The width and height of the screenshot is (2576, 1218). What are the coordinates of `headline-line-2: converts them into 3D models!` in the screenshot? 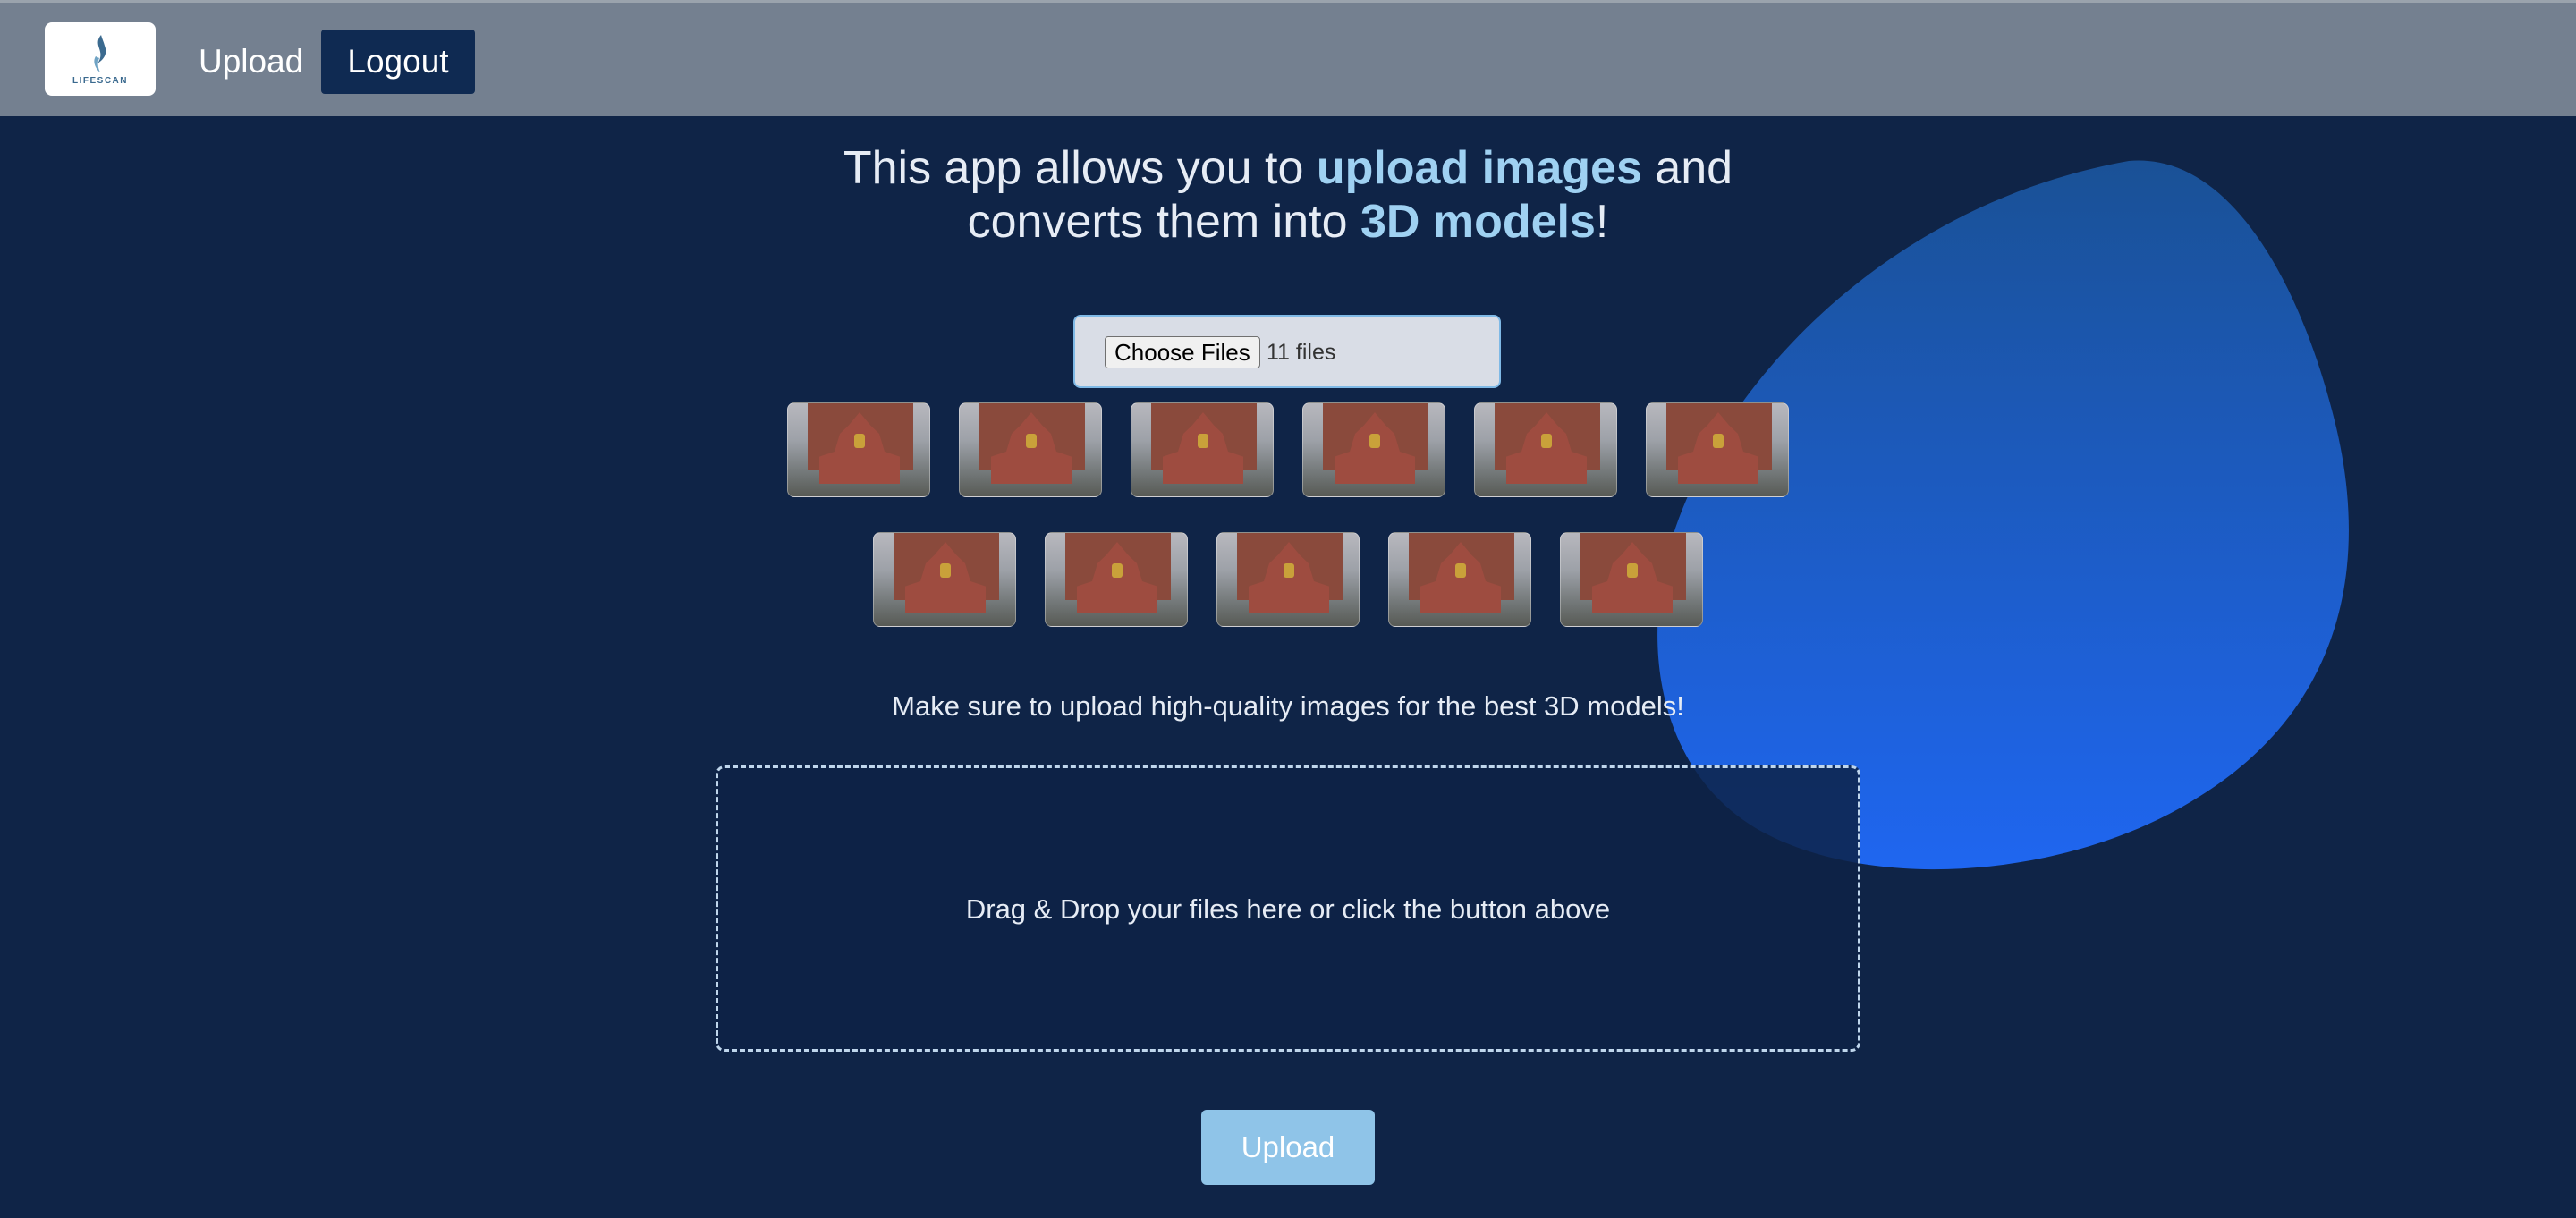 It's located at (1288, 222).